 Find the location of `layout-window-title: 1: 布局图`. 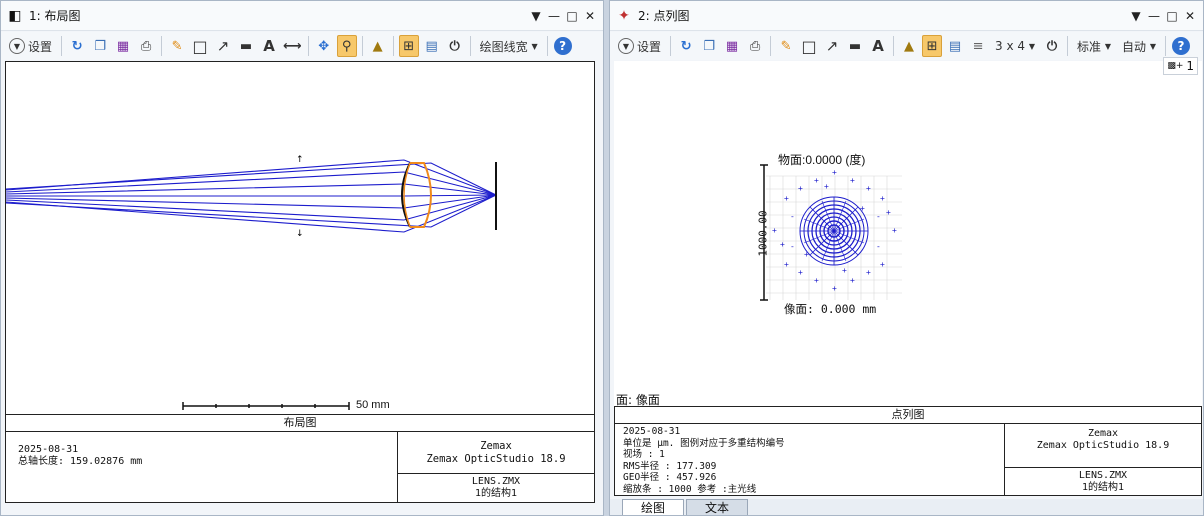

layout-window-title: 1: 布局图 is located at coordinates (55, 16).